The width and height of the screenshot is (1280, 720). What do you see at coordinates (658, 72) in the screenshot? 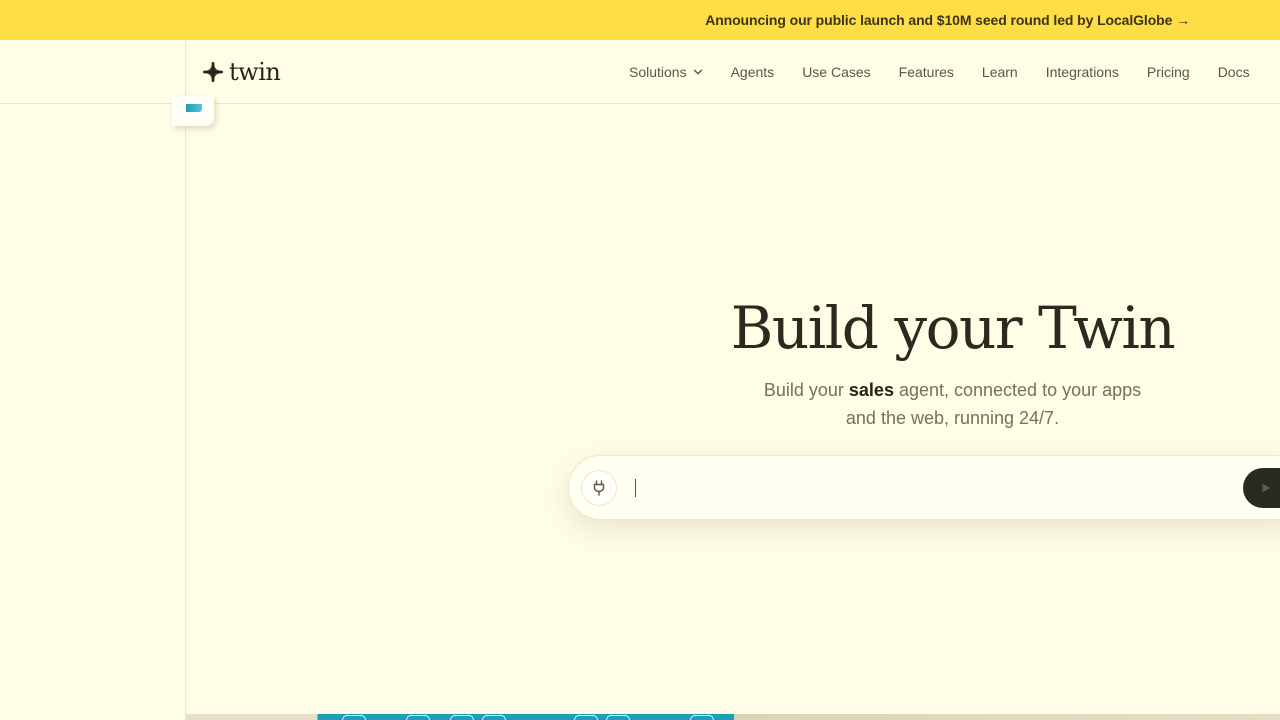
I see `nav-item-label: Solutions` at bounding box center [658, 72].